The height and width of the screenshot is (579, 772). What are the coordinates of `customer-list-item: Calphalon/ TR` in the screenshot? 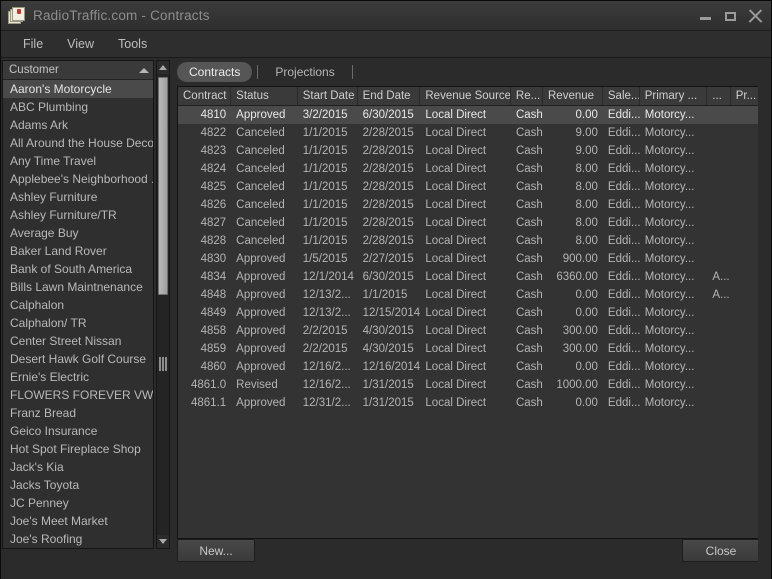 It's located at (78, 323).